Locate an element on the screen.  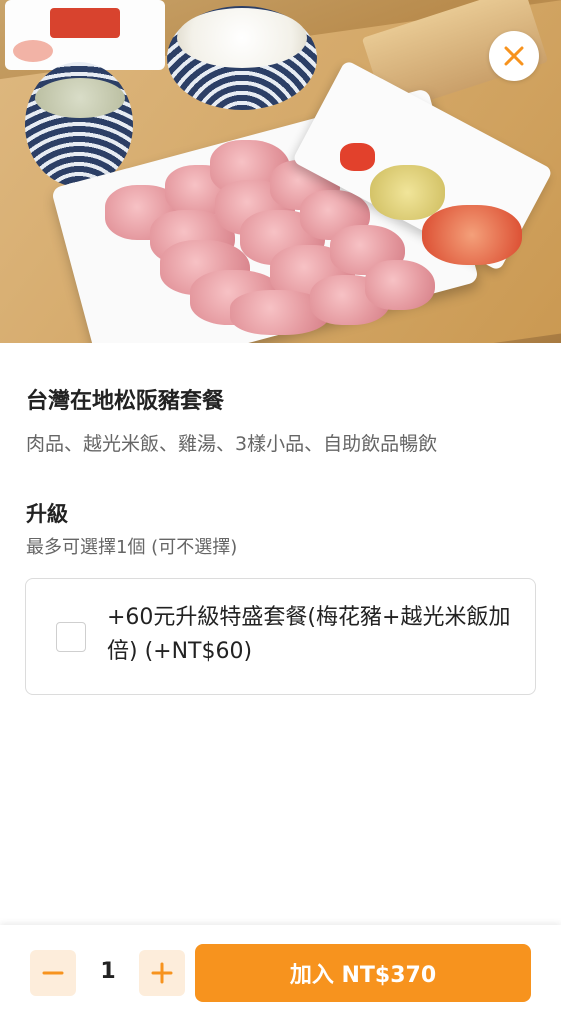
quantity-value: 1 is located at coordinates (108, 971).